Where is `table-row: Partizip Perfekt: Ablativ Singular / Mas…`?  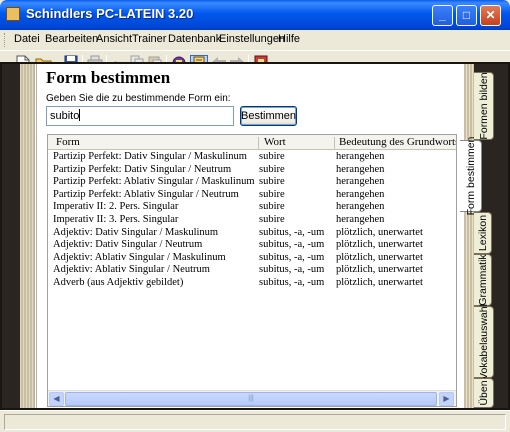 table-row: Partizip Perfekt: Ablativ Singular / Mas… is located at coordinates (252, 182).